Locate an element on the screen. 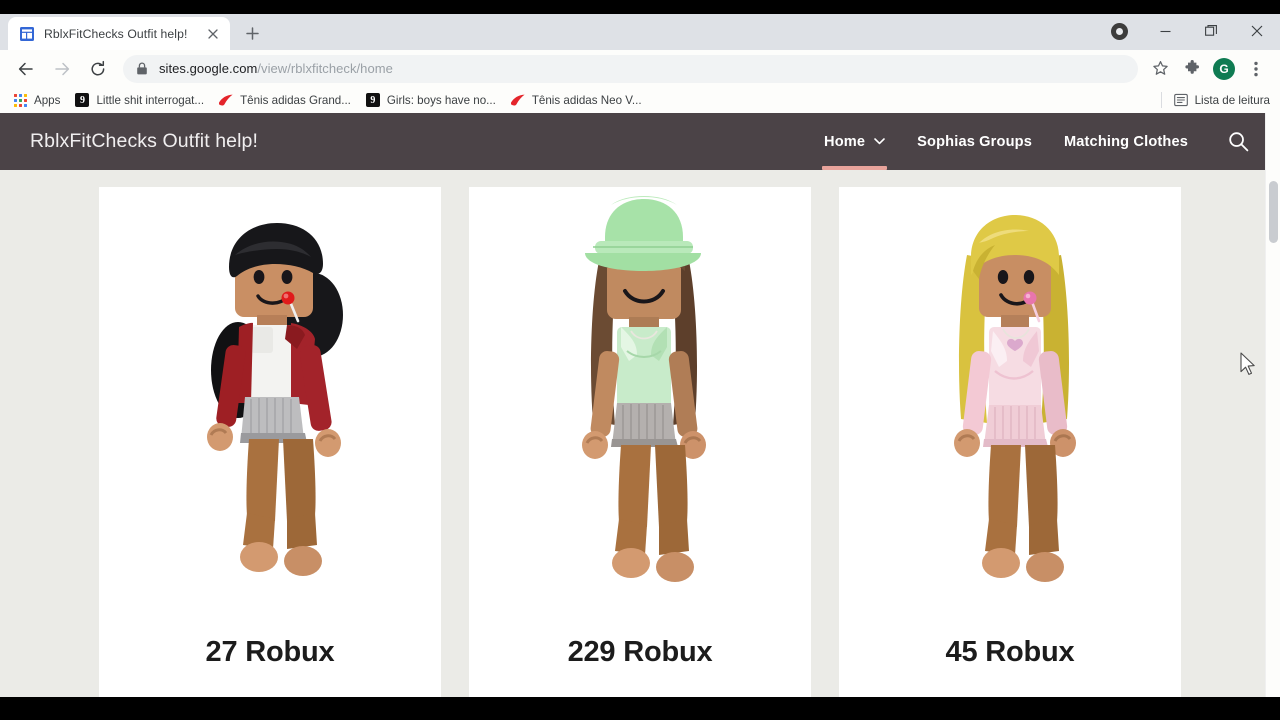 This screenshot has height=720, width=1280. outfit-price: 27 Robux is located at coordinates (270, 652).